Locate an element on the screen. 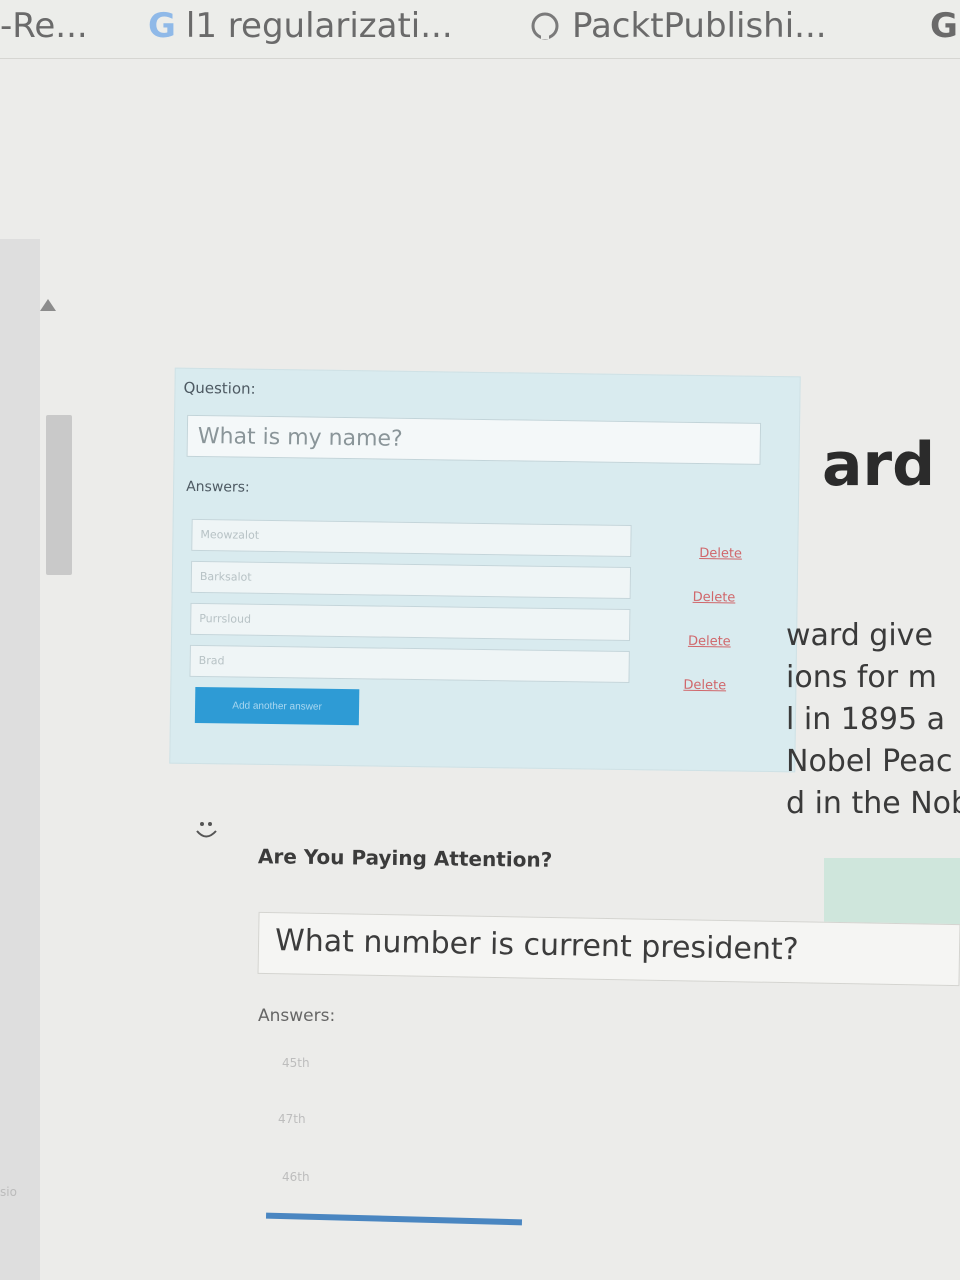 The width and height of the screenshot is (960, 1280). green-panel is located at coordinates (892, 894).